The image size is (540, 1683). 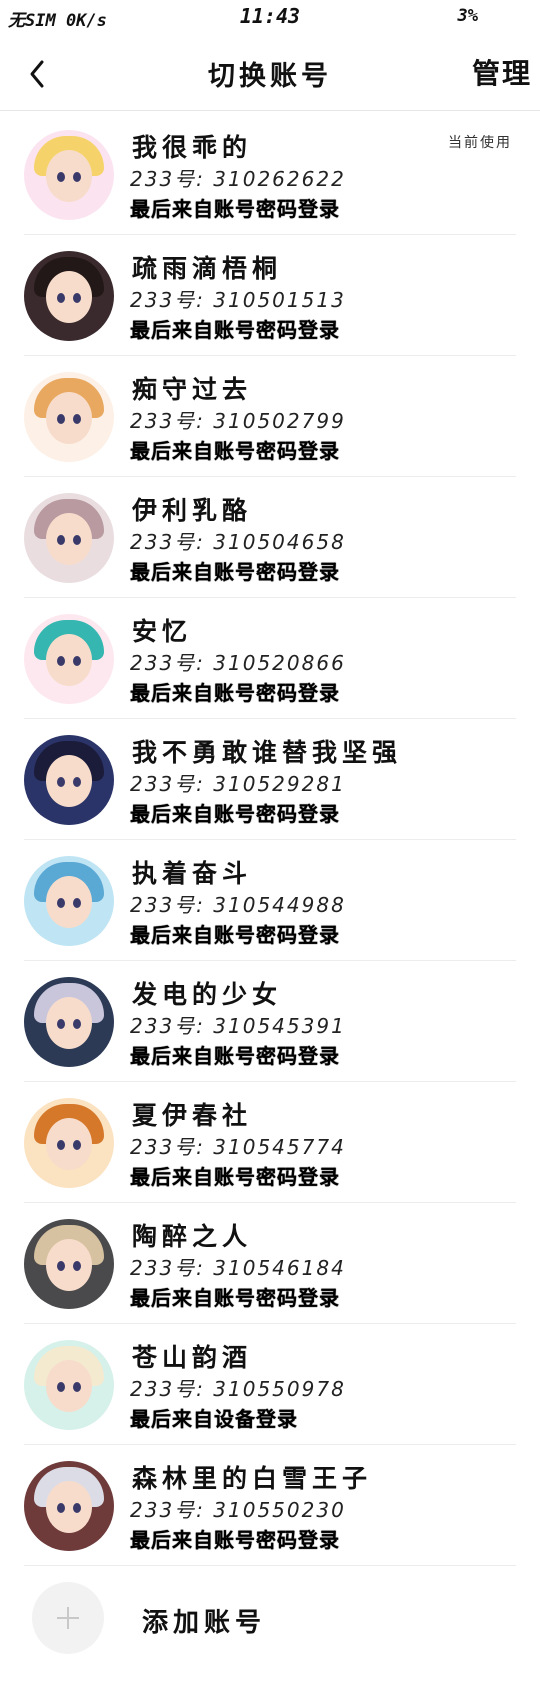 I want to click on account-row: 疏雨滴梧桐 233号: 310501513 最后来自账号密码登录, so click(x=270, y=295).